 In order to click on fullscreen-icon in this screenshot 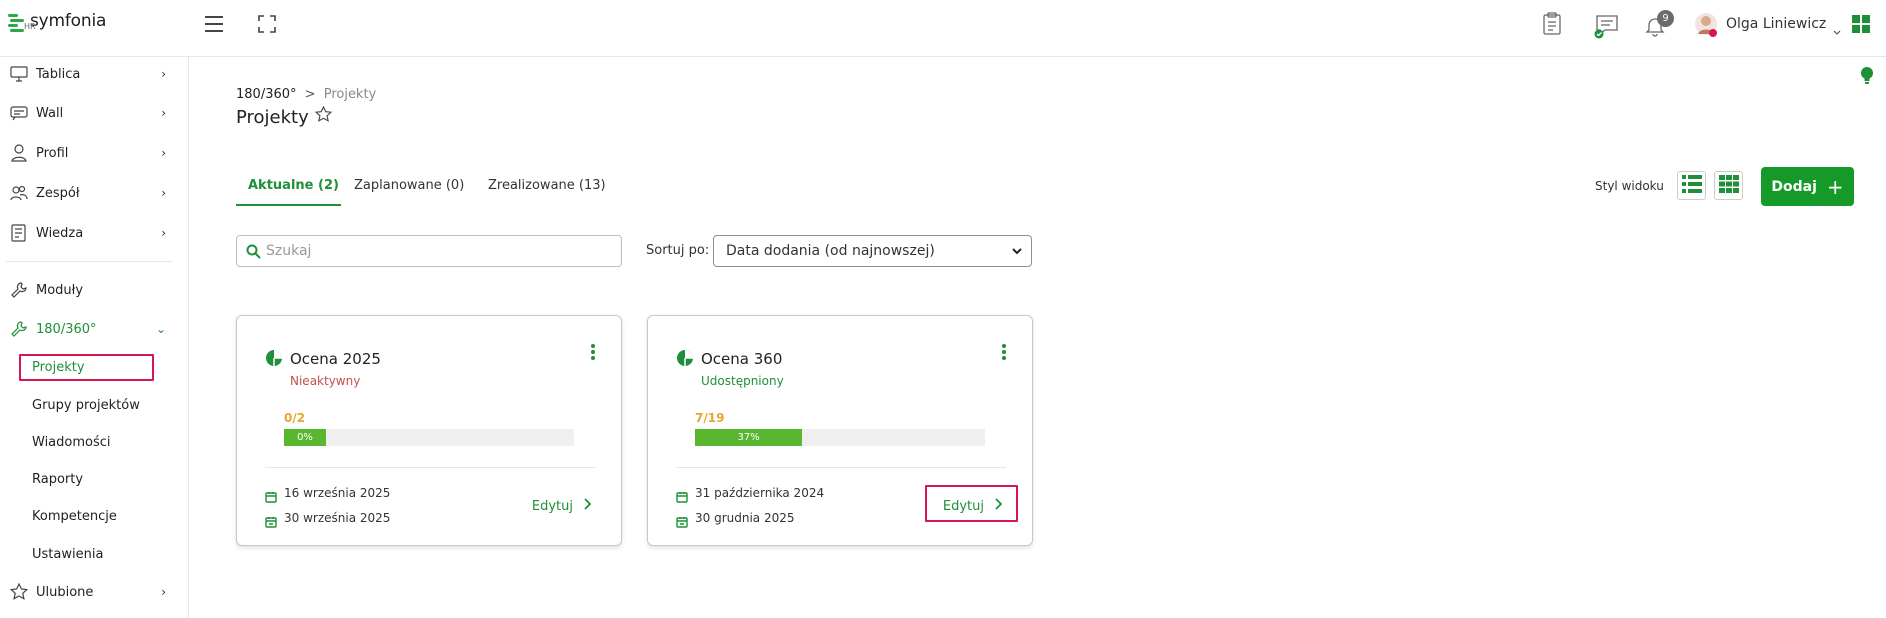, I will do `click(267, 26)`.